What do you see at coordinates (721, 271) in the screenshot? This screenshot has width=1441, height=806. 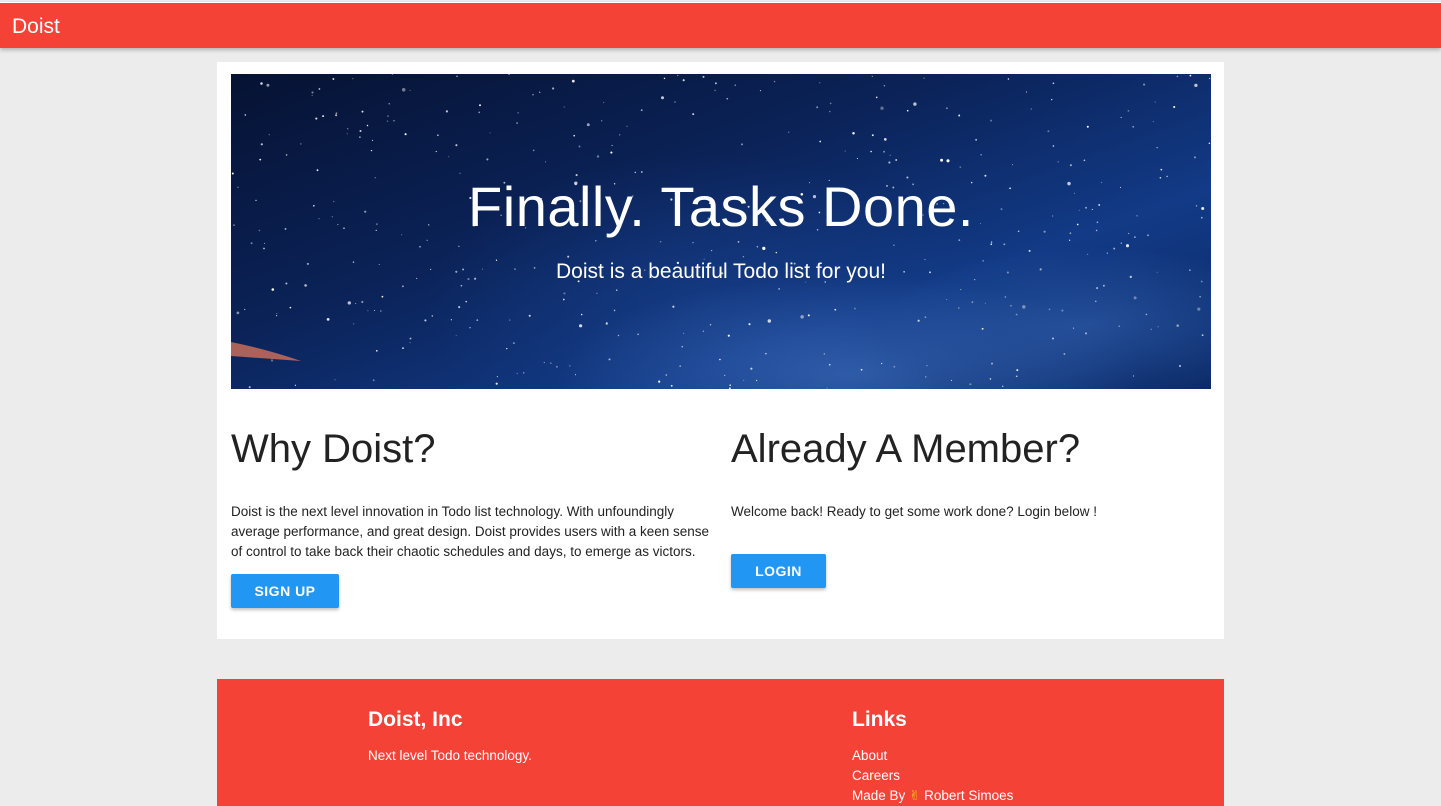 I see `hero-subtitle: Doist is a beautiful Todo list for you!` at bounding box center [721, 271].